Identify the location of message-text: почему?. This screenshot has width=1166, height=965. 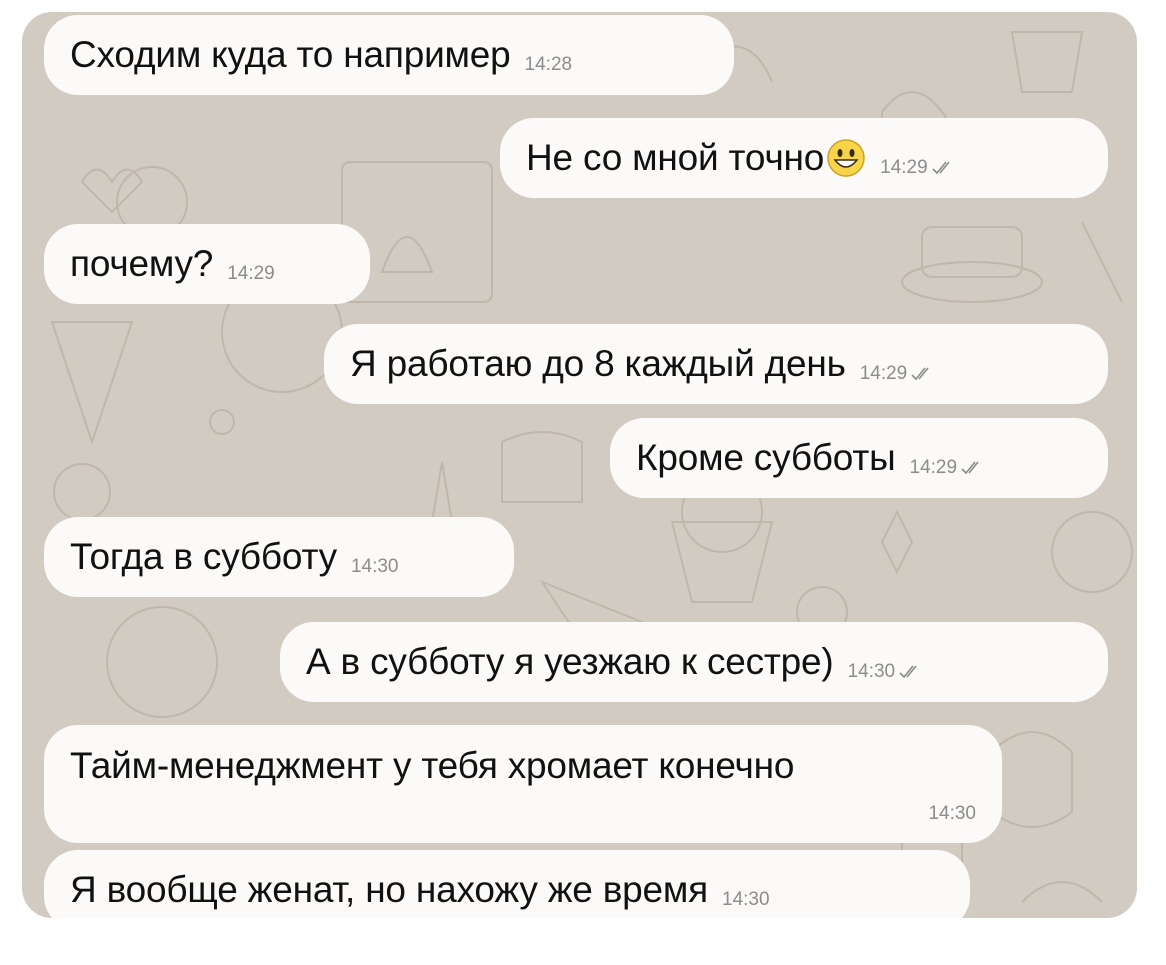
(142, 263).